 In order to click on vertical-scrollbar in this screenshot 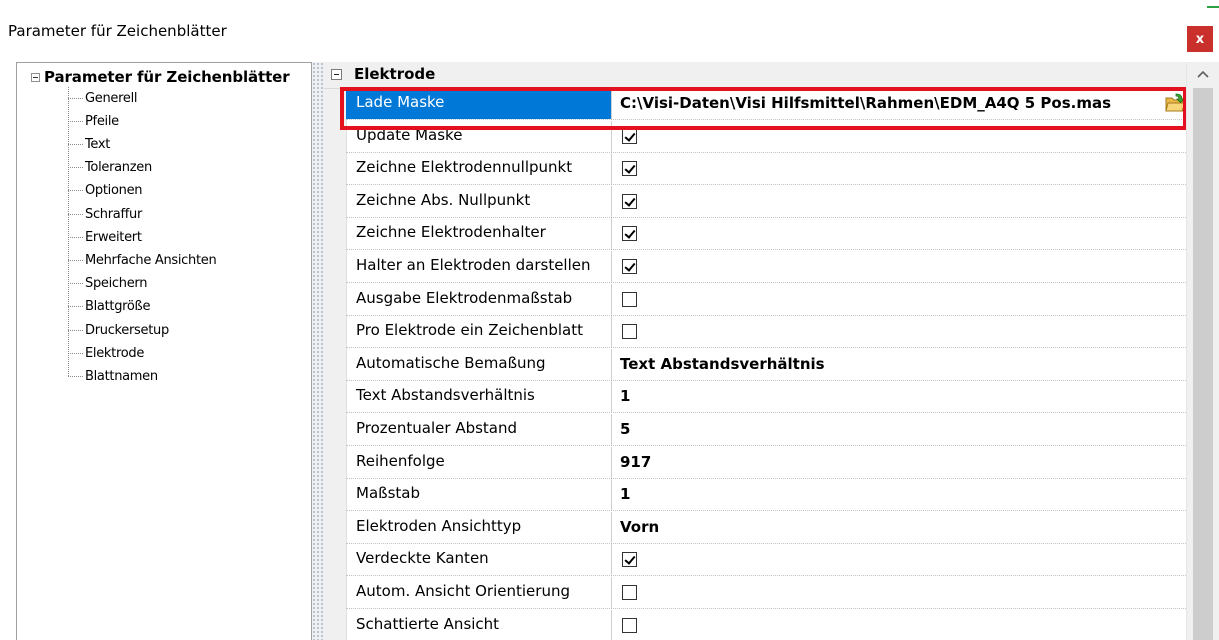, I will do `click(1202, 351)`.